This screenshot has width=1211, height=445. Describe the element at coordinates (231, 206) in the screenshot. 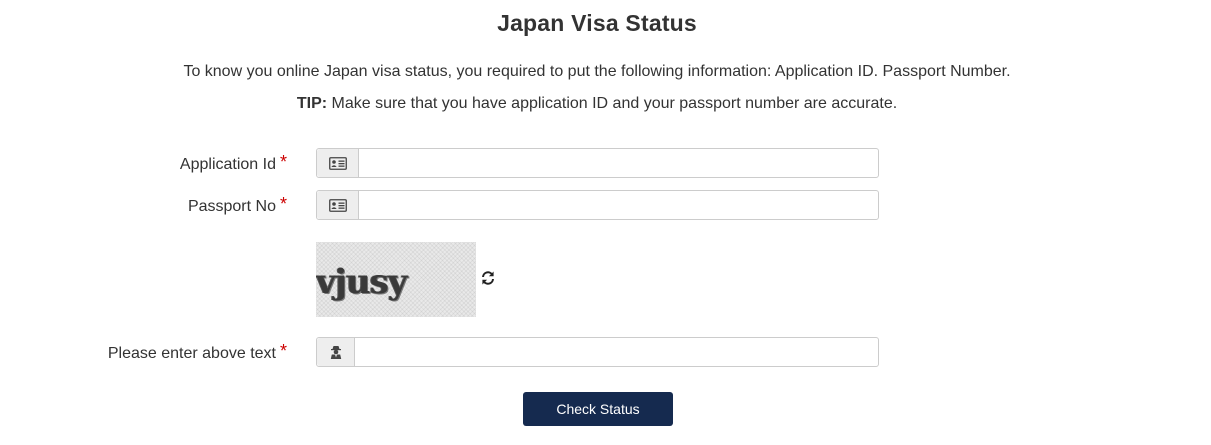

I see `passport-no-label-text: Passport No` at that location.